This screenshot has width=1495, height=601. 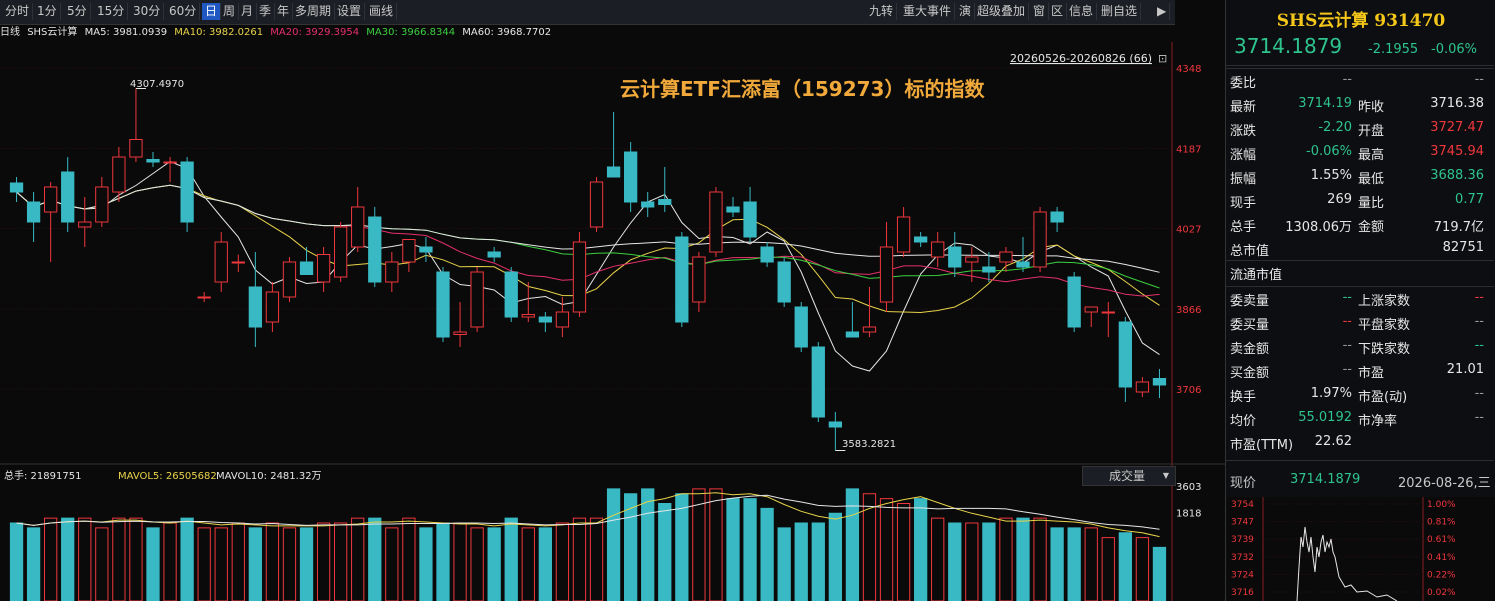 I want to click on intraday-right-tick: 0.81%, so click(x=1441, y=523).